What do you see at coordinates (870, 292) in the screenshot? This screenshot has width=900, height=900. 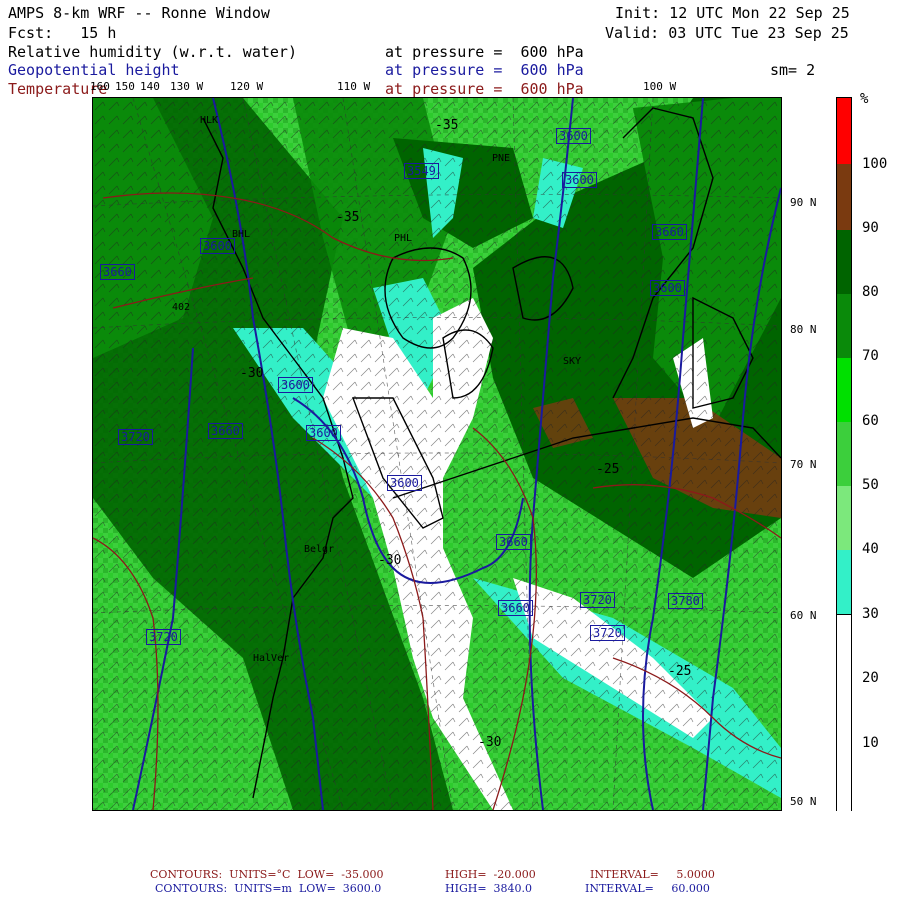 I see `colorbar-label: 80` at bounding box center [870, 292].